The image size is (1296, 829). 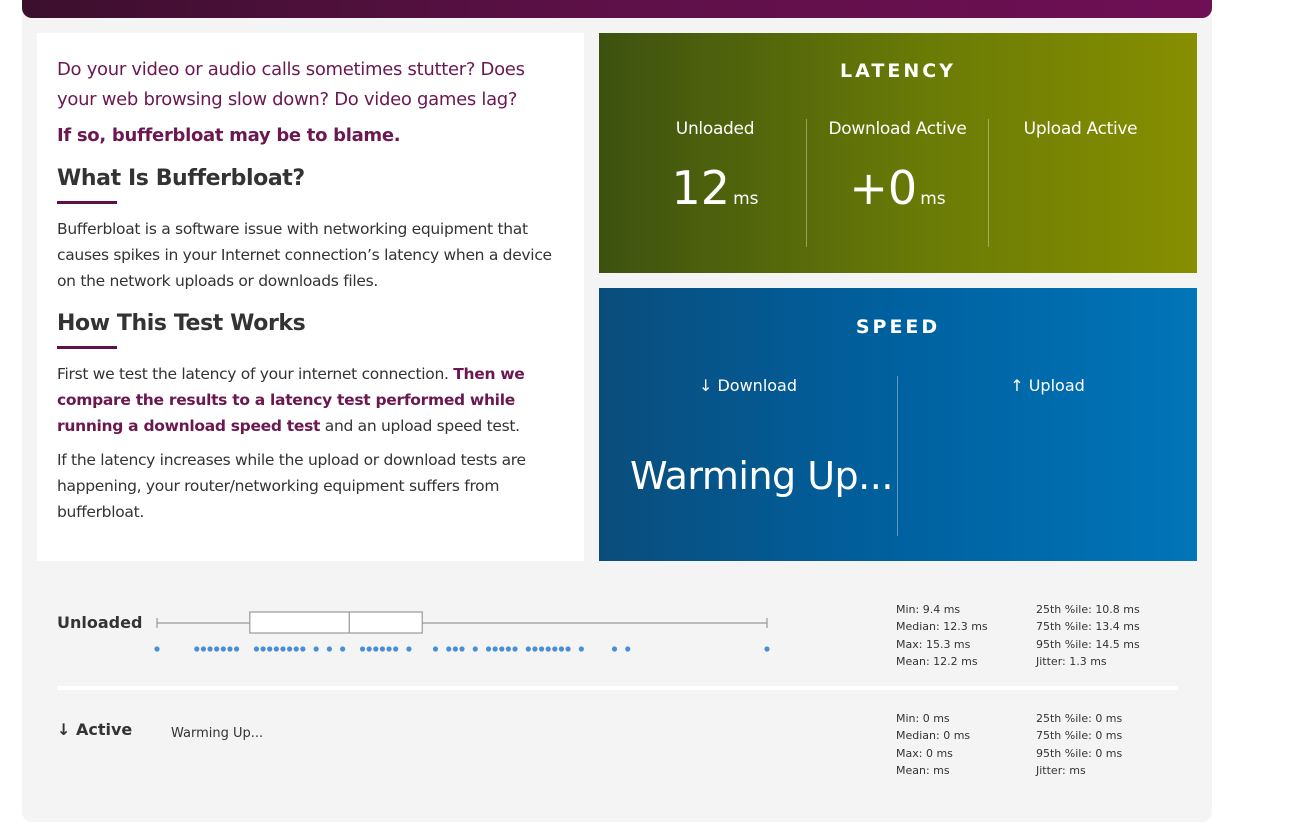 I want to click on active-row-label: ↓ Active, so click(x=95, y=729).